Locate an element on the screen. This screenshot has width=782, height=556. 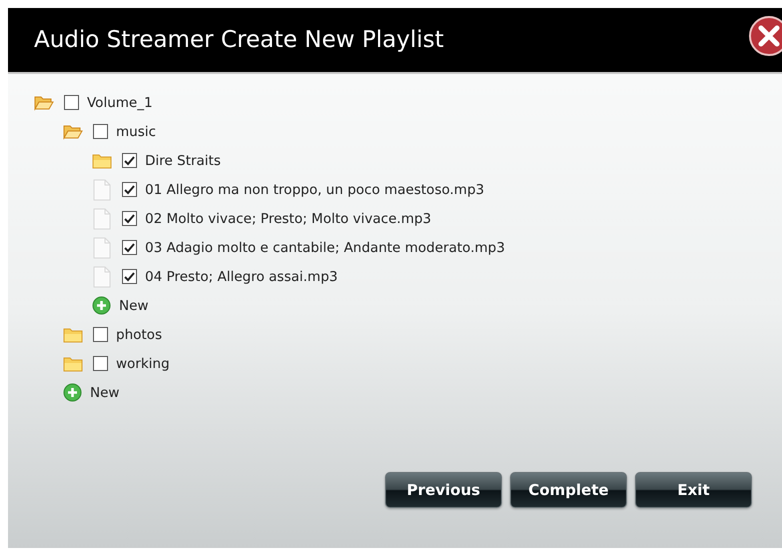
tree-item-label: 02 Molto vivace; Presto; Molto vivace.mp3 is located at coordinates (288, 218).